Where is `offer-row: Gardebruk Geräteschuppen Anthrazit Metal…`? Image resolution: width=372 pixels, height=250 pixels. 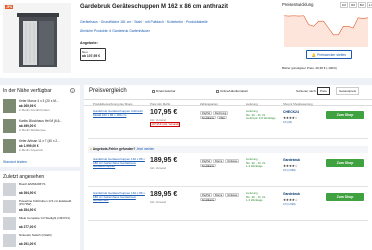
offer-row: Gardebruk Geräteschuppen Anthrazit Metal… is located at coordinates (228, 123).